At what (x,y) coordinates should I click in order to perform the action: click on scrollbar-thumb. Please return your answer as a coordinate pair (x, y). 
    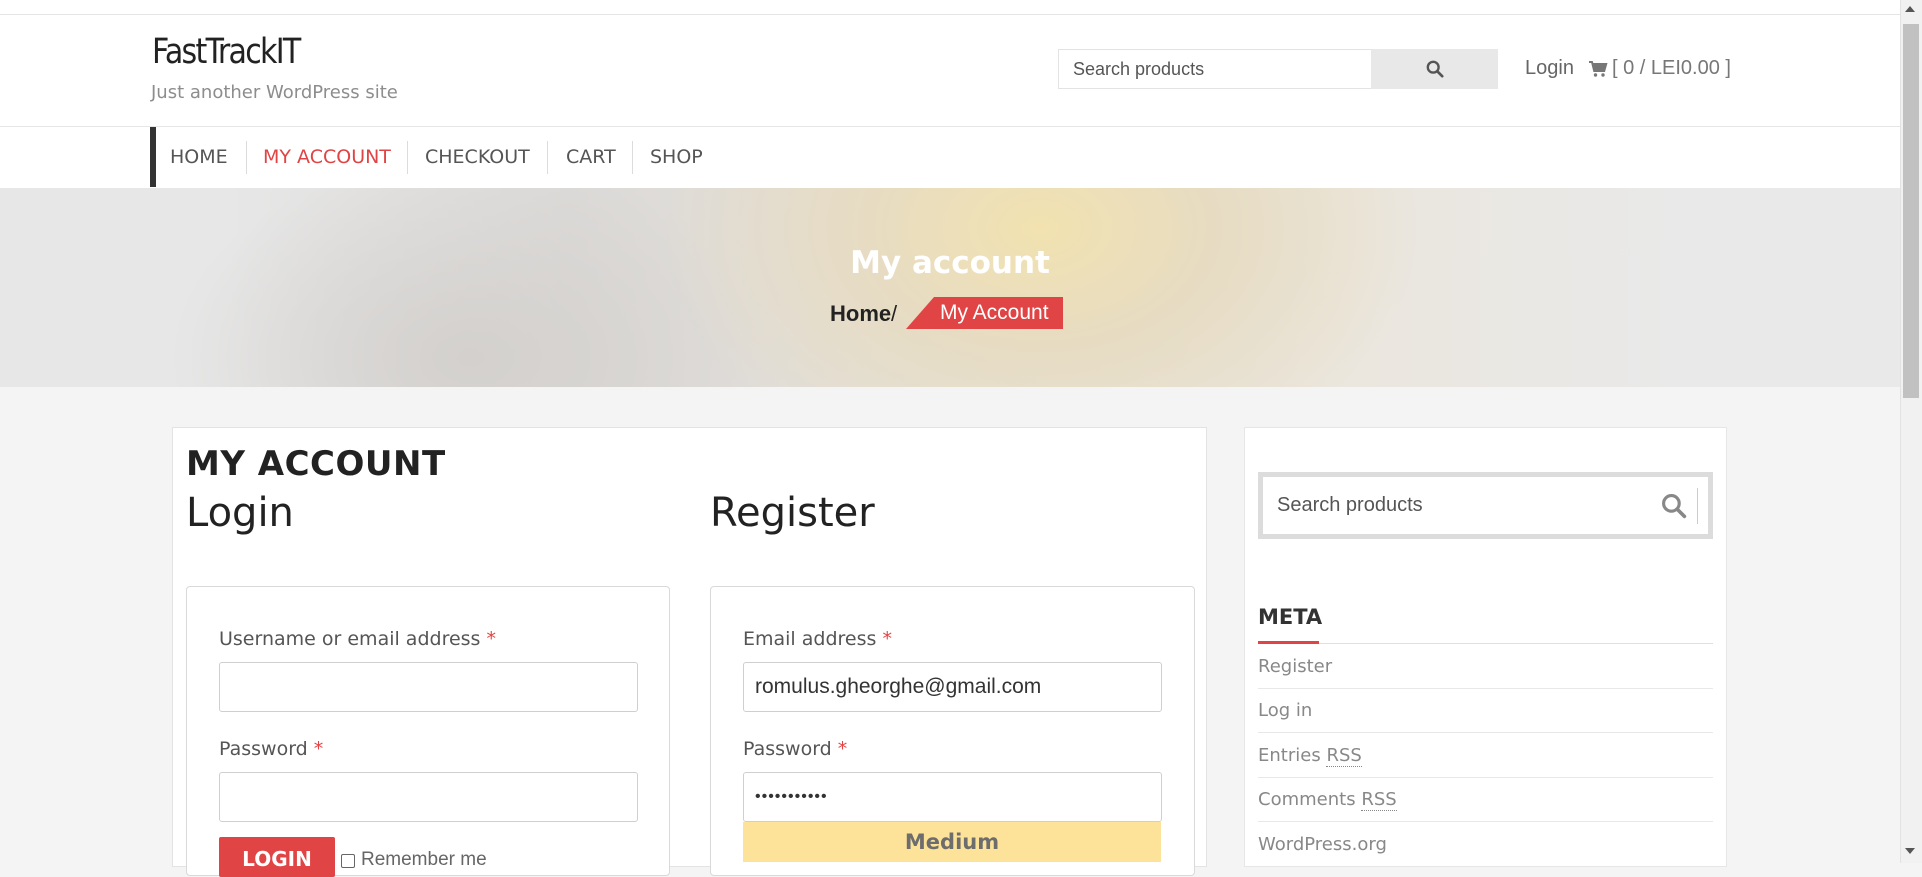
    Looking at the image, I should click on (1911, 211).